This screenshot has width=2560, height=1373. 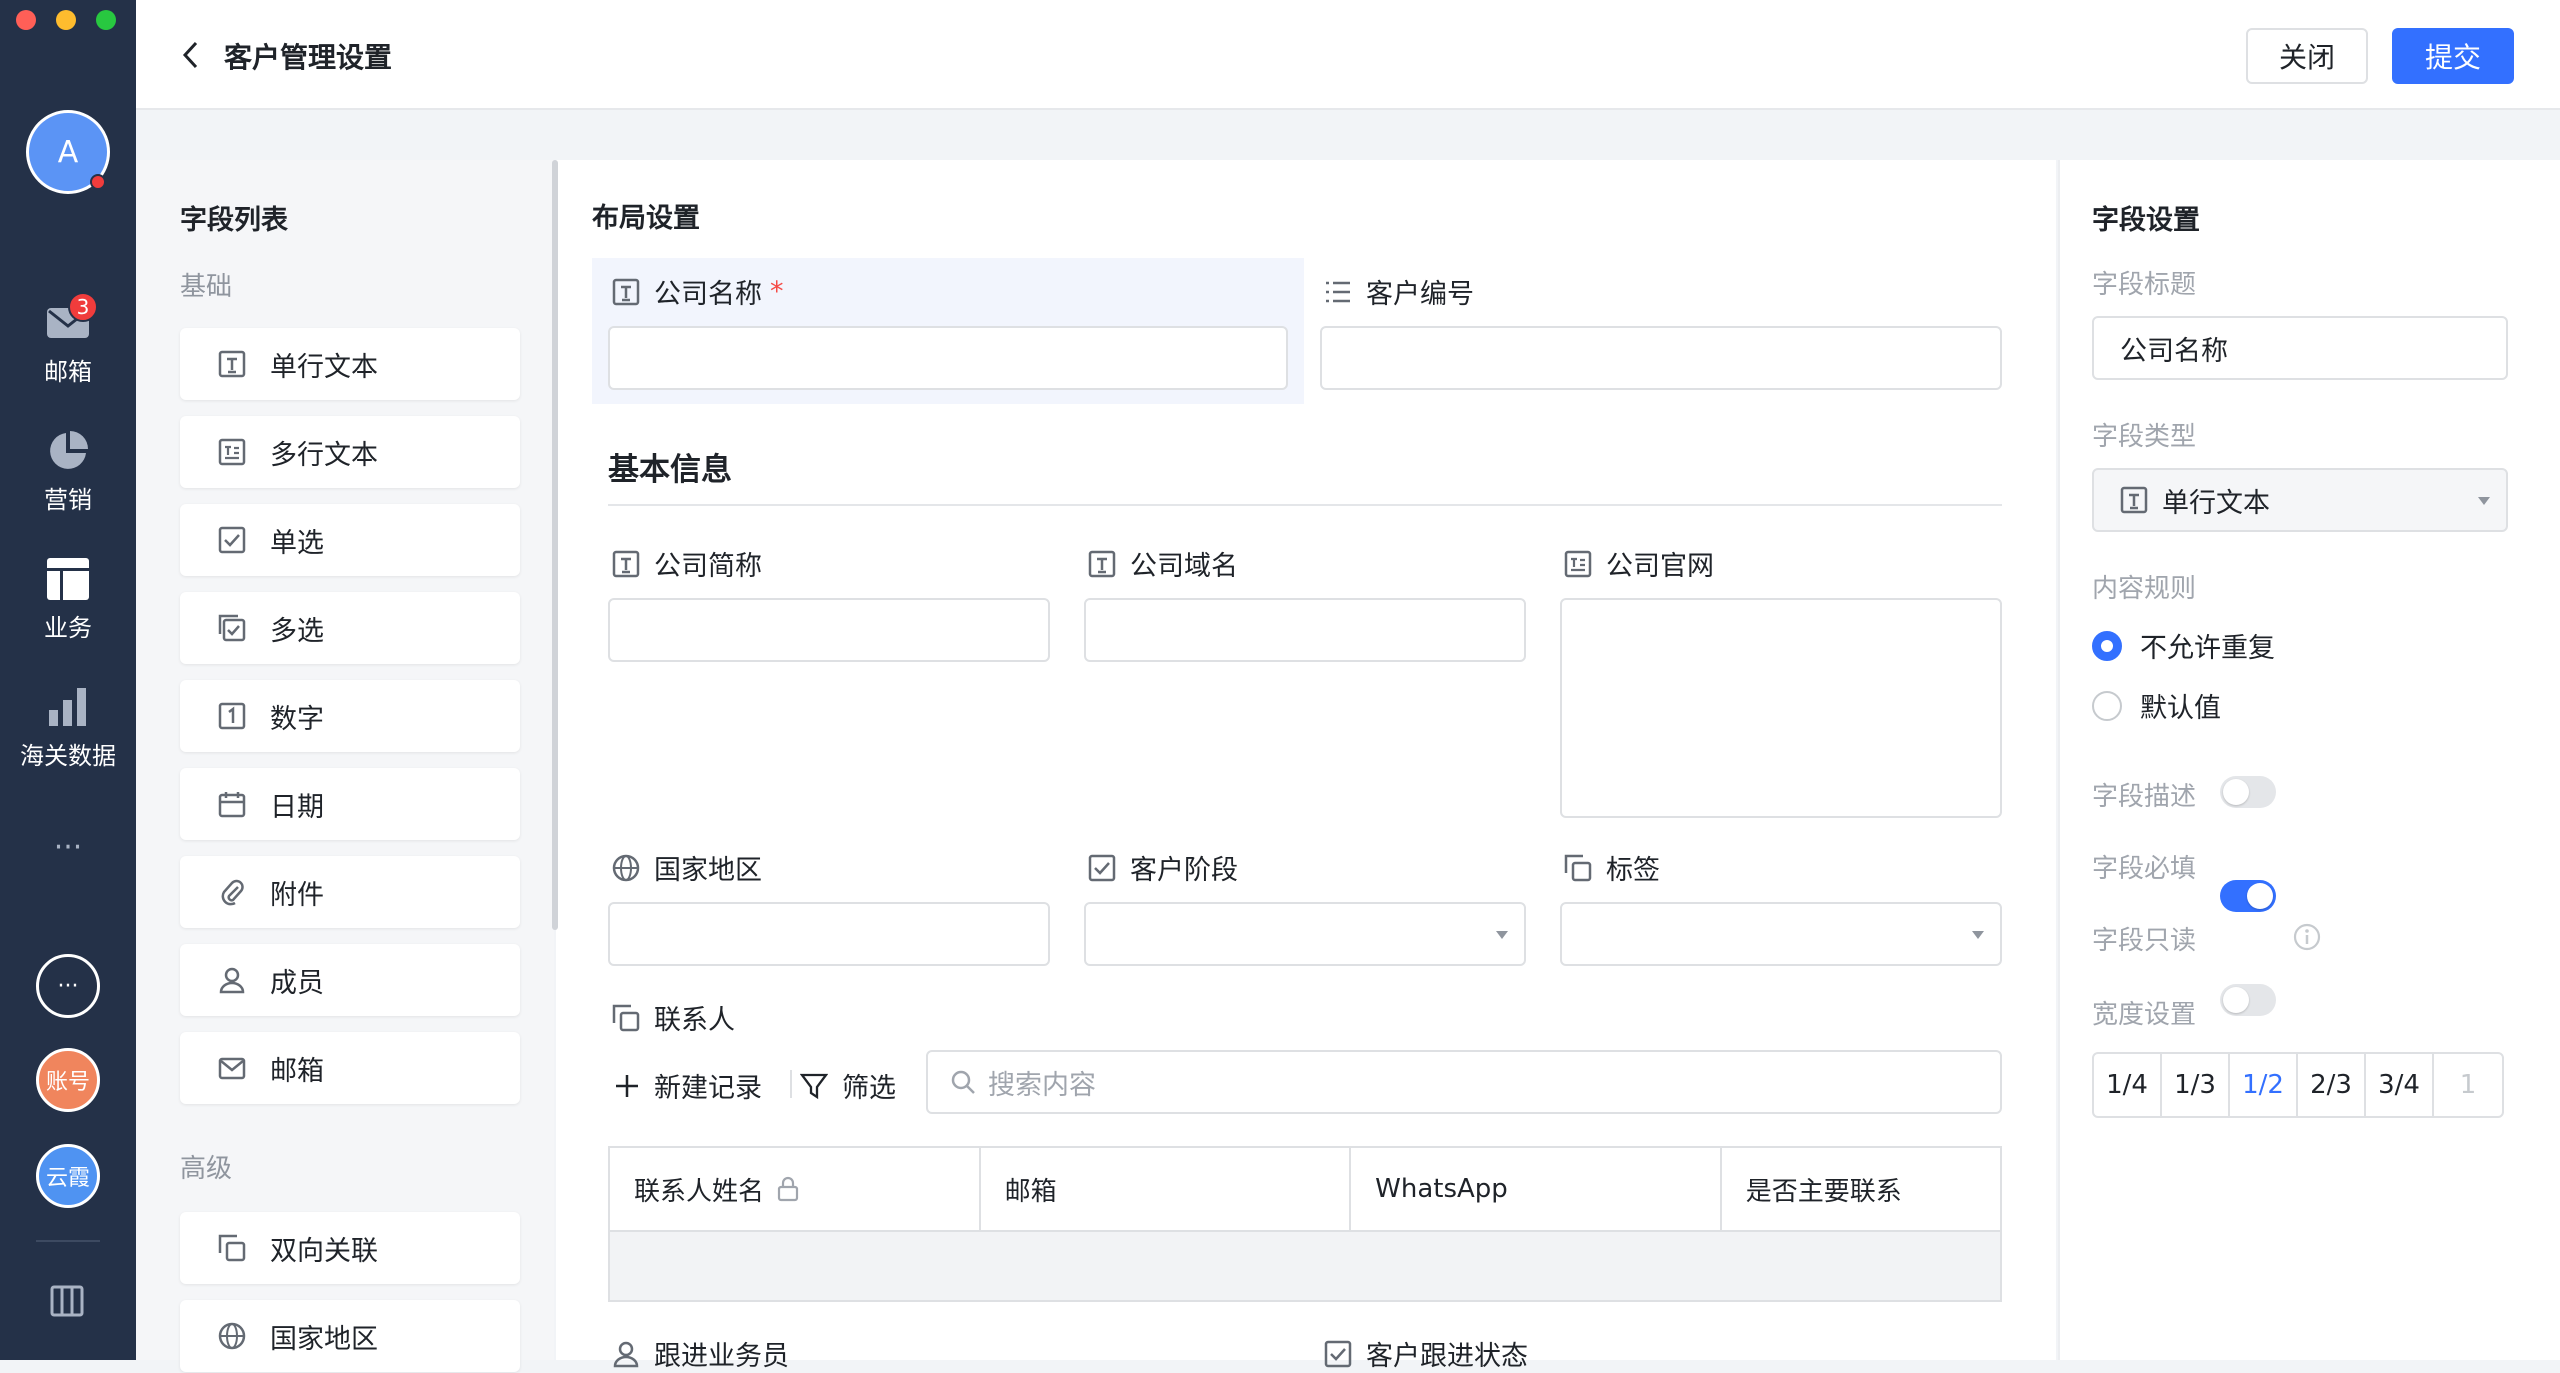 I want to click on width-option-1-3: 1/3, so click(x=2196, y=1085).